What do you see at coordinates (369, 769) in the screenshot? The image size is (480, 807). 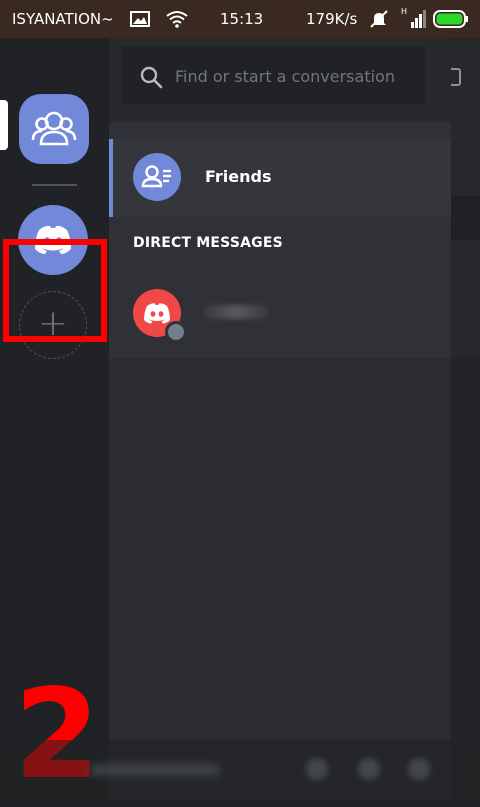 I see `headset-icon` at bounding box center [369, 769].